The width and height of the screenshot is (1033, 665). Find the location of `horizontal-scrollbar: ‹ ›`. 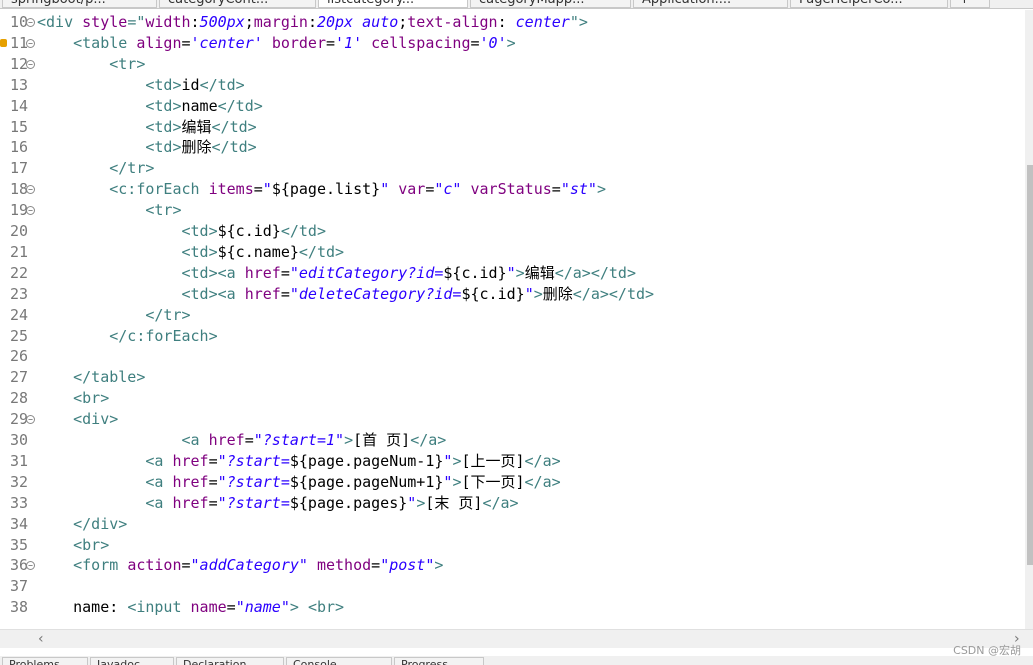

horizontal-scrollbar: ‹ › is located at coordinates (516, 638).